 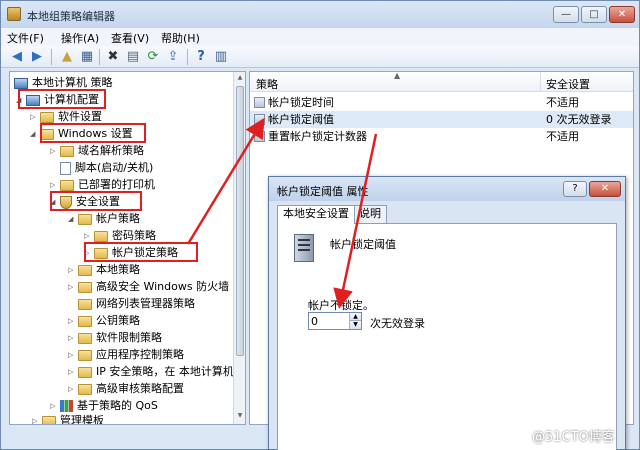 I want to click on tree-item-computer-config: ◢ 计算机配置, so click(x=57, y=99).